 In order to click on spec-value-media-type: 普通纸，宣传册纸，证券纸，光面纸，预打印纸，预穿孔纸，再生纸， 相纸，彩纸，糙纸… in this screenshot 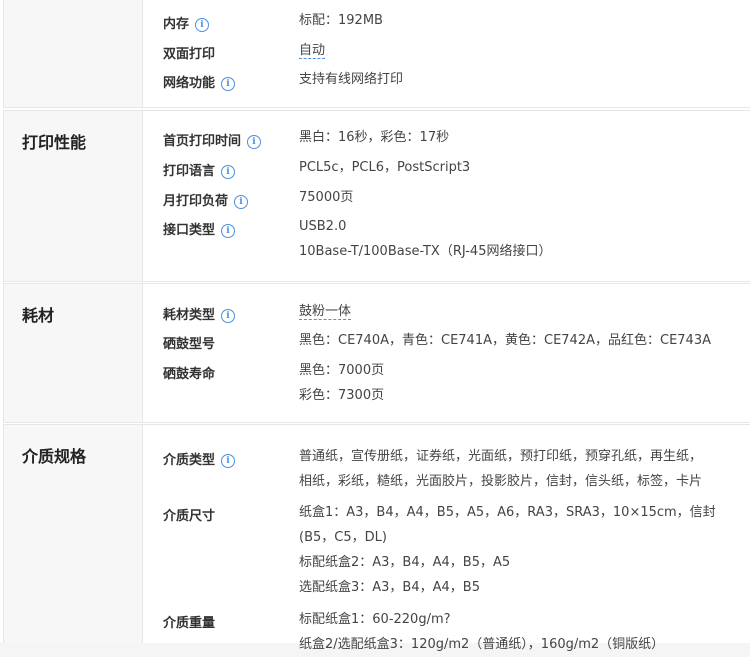, I will do `click(501, 469)`.